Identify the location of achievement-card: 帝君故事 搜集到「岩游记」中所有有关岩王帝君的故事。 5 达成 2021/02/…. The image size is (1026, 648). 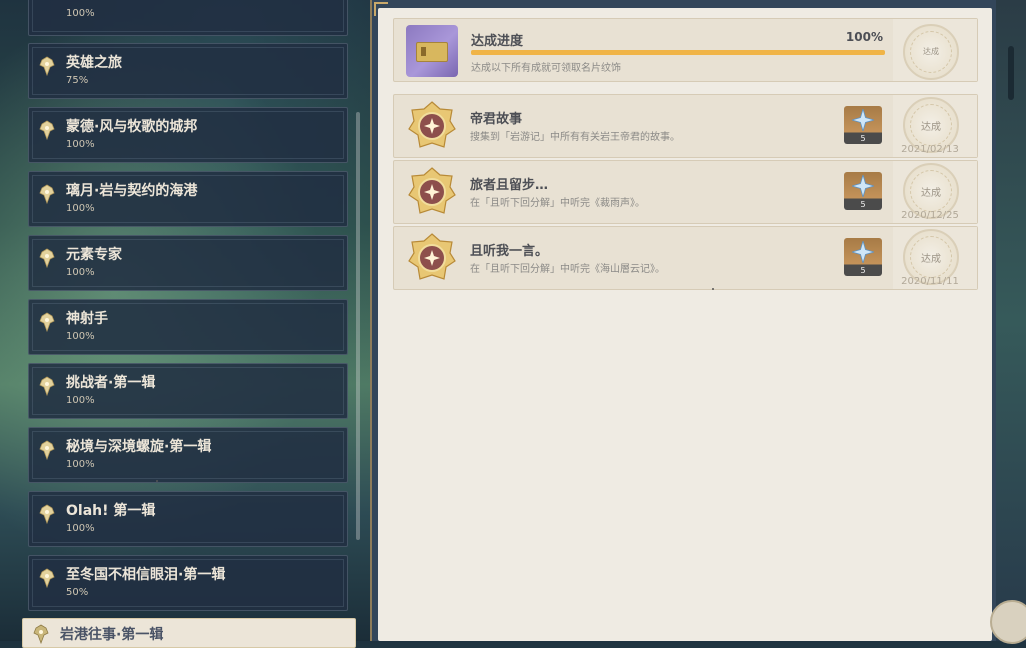
(685, 126).